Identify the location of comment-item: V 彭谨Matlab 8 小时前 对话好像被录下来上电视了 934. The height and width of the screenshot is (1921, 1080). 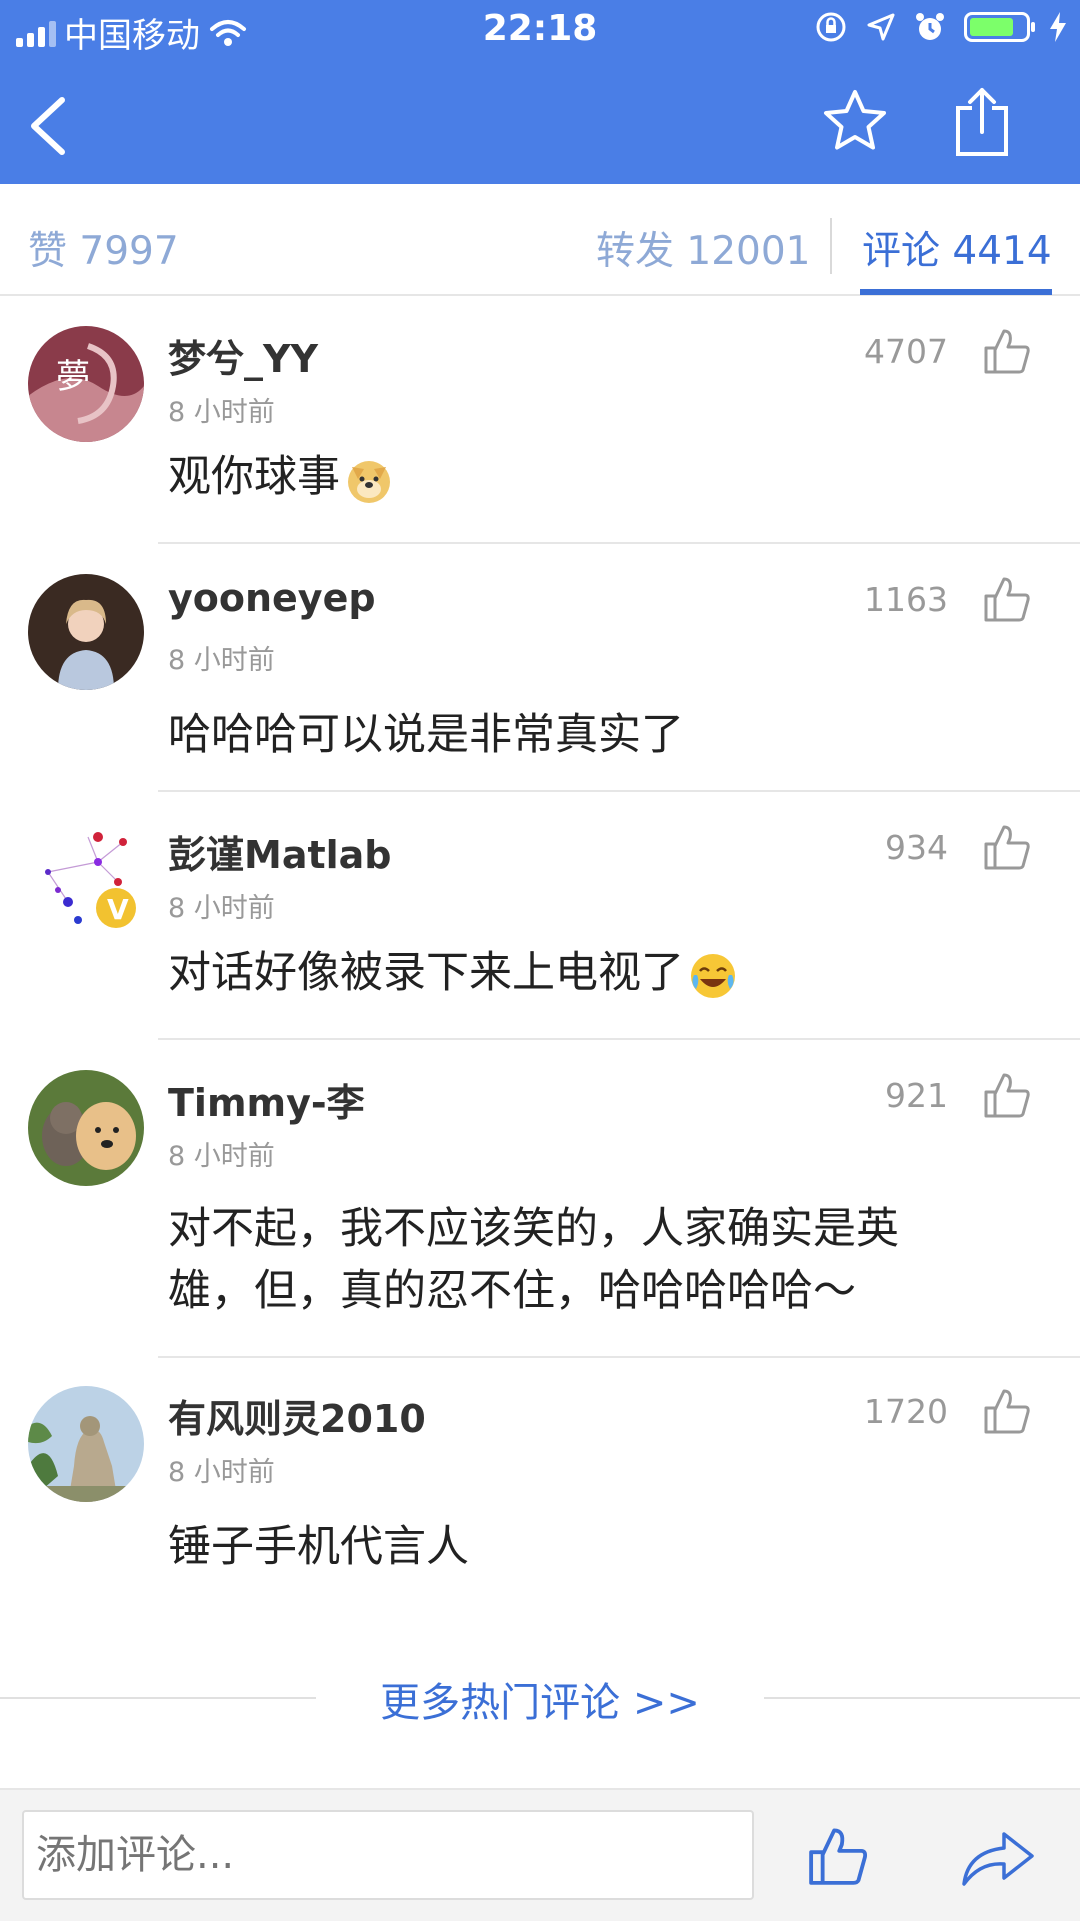
(540, 916).